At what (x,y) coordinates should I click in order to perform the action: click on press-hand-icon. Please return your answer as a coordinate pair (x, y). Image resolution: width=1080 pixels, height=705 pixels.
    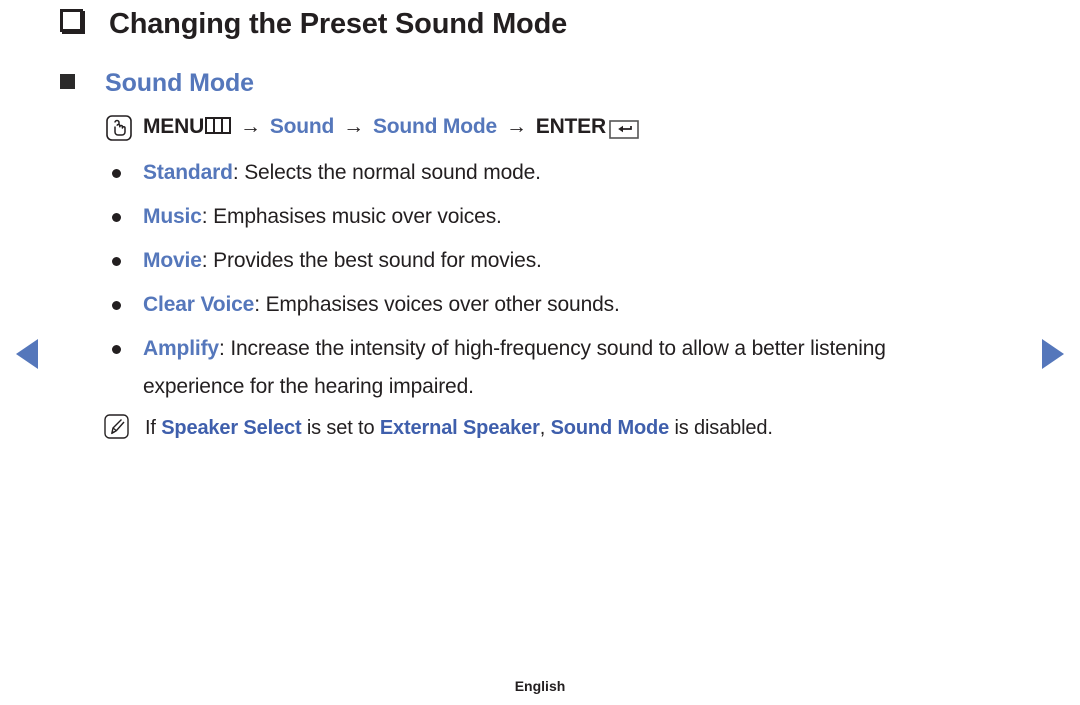
    Looking at the image, I should click on (119, 128).